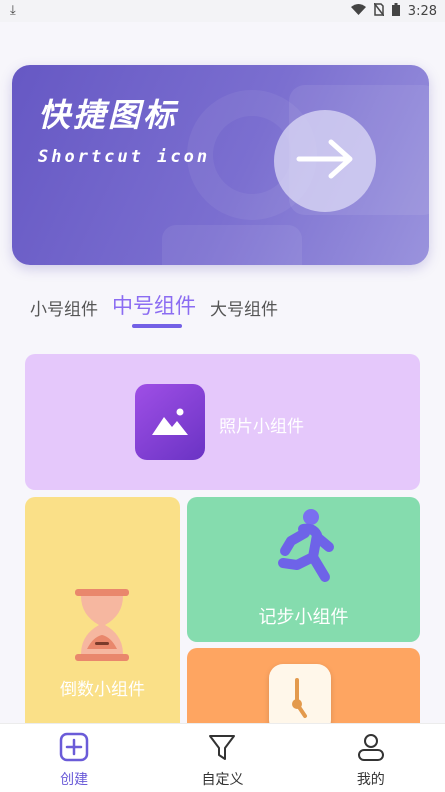 The width and height of the screenshot is (445, 792). I want to click on countdown-widget-card: 倒数小组件, so click(102, 617).